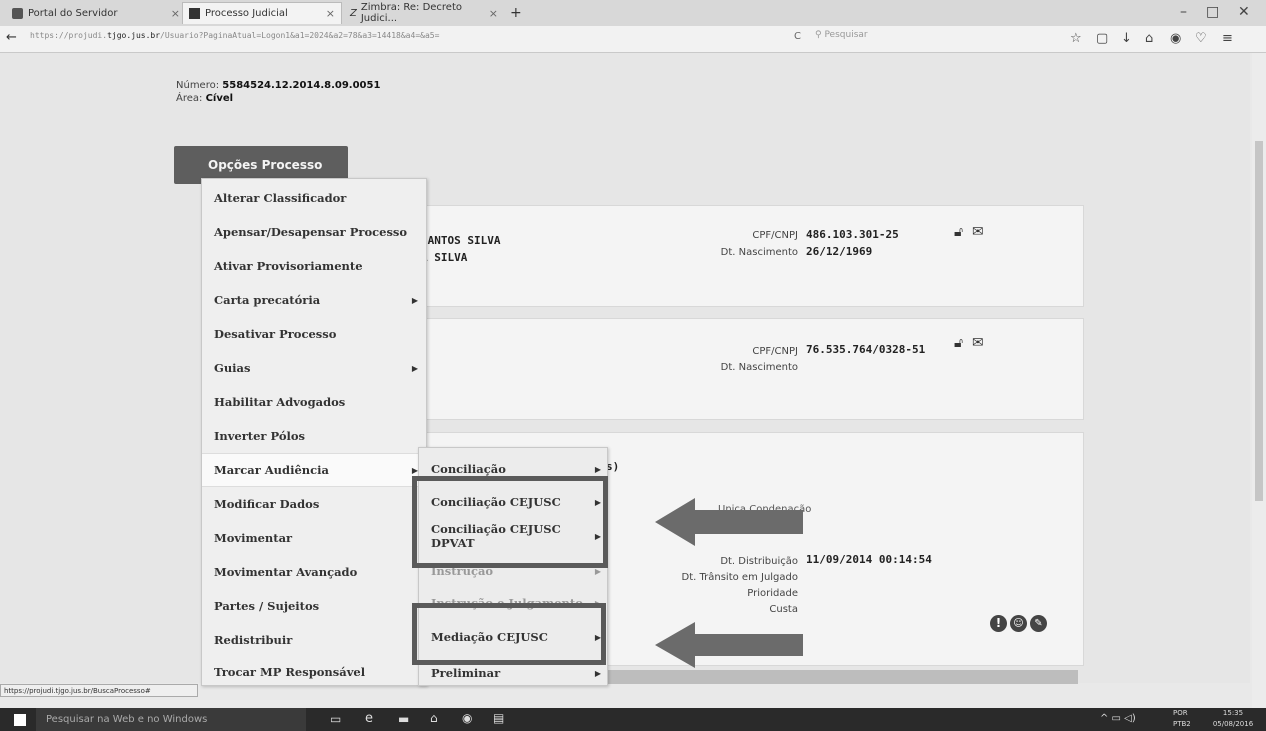  I want to click on menu-item-label: Guias, so click(232, 368).